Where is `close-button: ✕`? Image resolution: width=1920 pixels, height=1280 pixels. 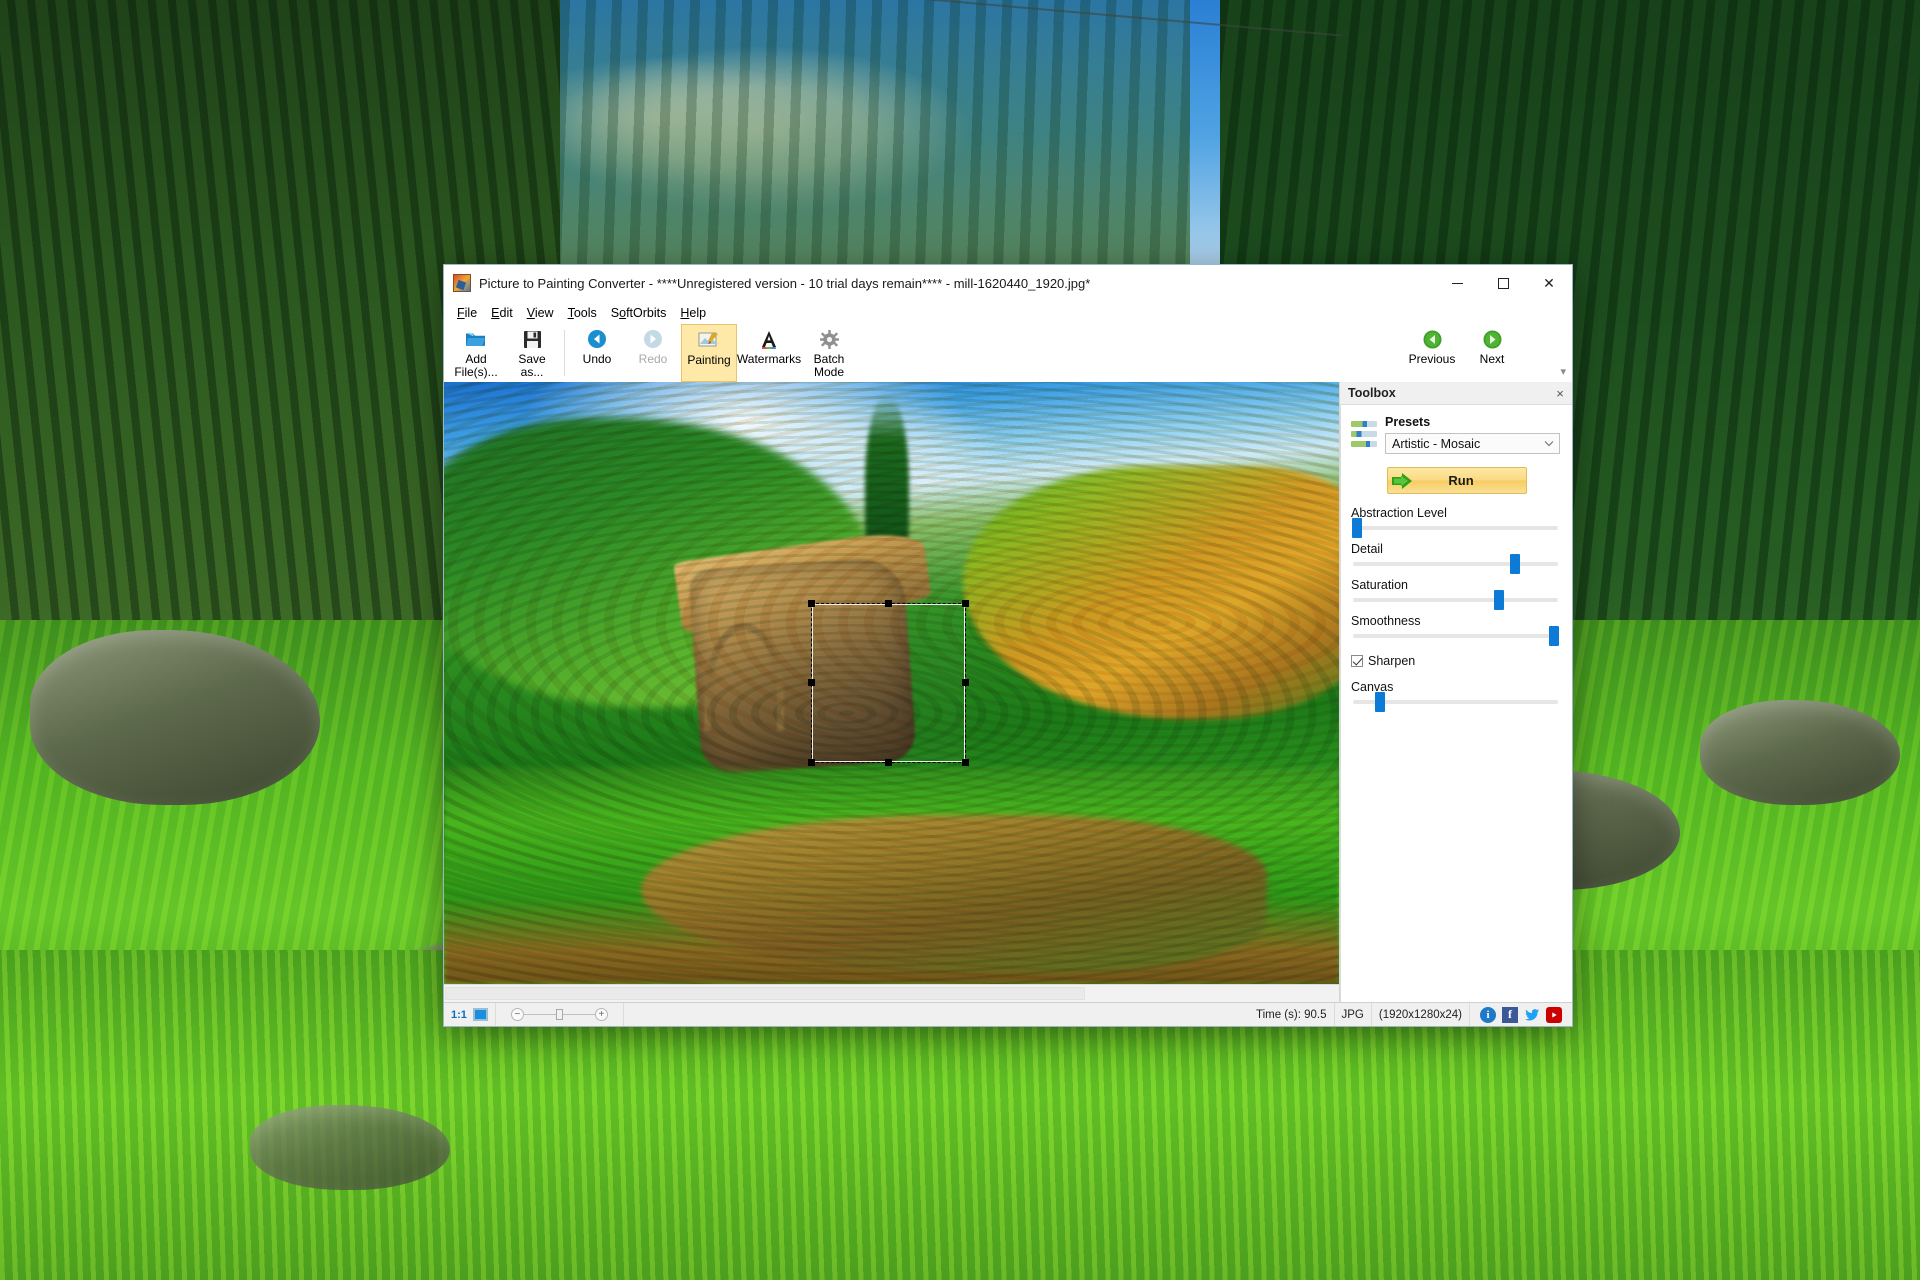
close-button: ✕ is located at coordinates (1549, 283).